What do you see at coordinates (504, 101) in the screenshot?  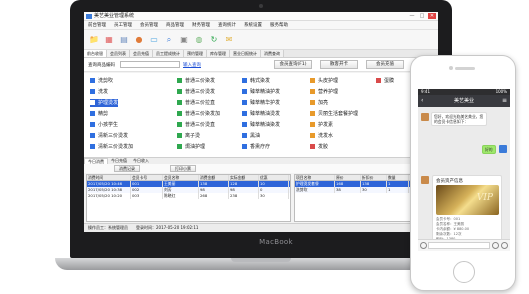 I see `menu-icon: ≡` at bounding box center [504, 101].